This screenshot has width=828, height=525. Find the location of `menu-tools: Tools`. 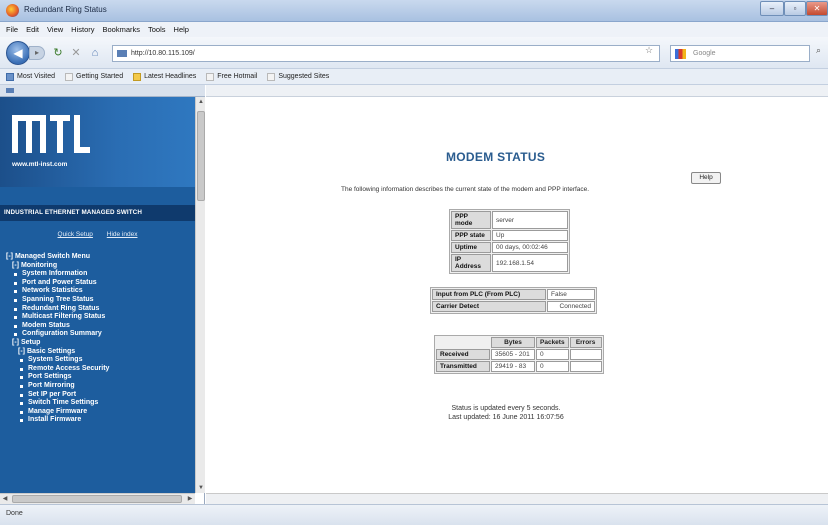

menu-tools: Tools is located at coordinates (157, 29).